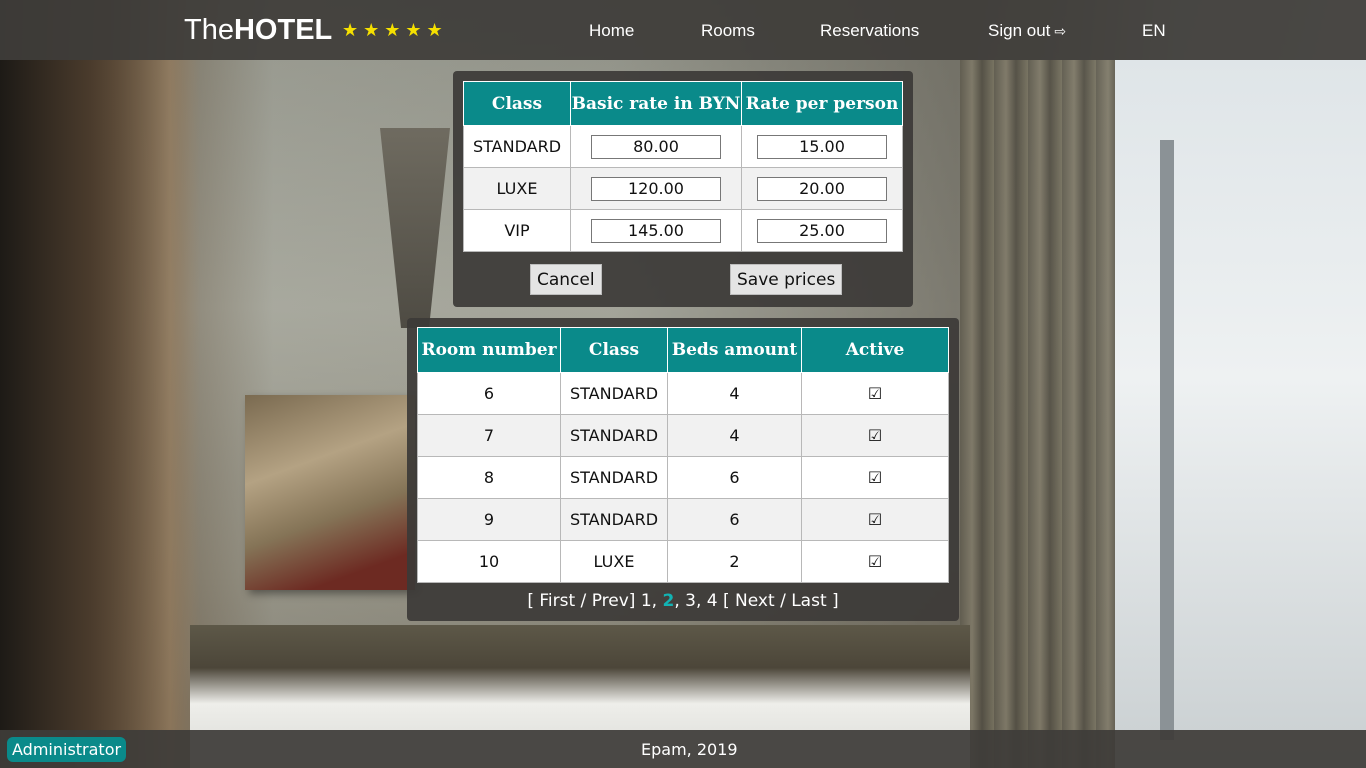 This screenshot has width=1366, height=768. I want to click on room-row: 8 STANDARD 6 ☑, so click(683, 477).